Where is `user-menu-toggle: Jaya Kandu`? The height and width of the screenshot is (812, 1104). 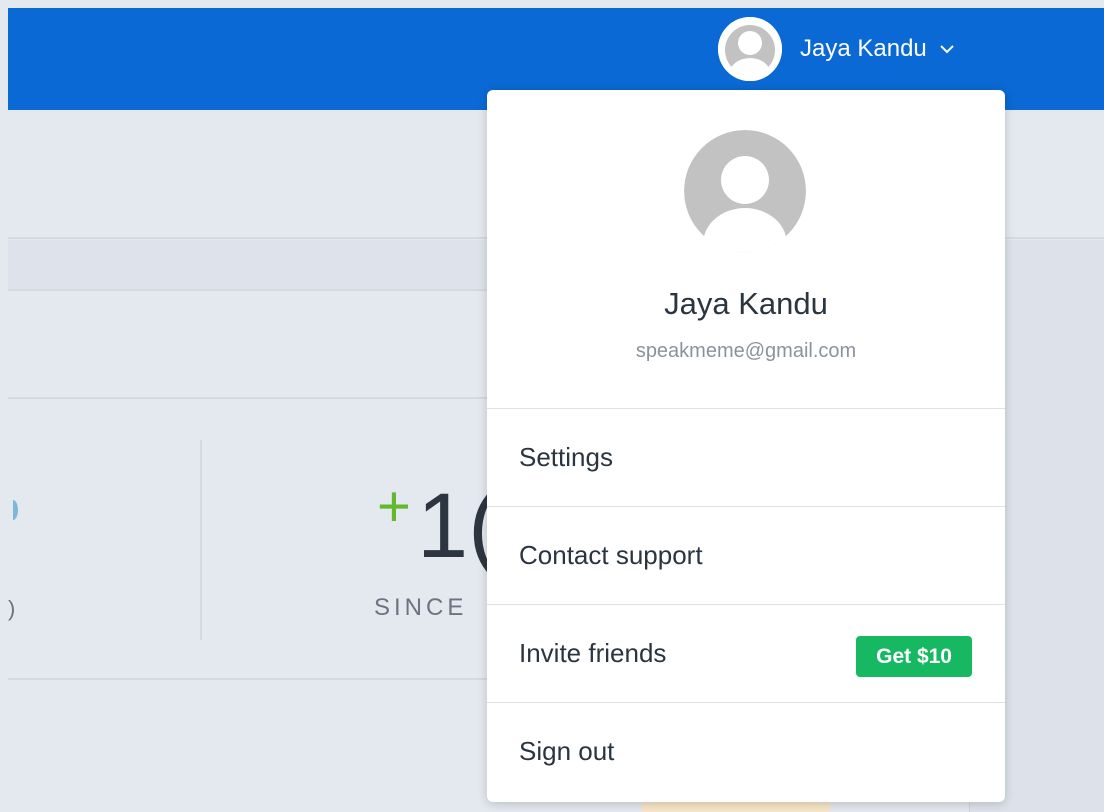 user-menu-toggle: Jaya Kandu is located at coordinates (836, 49).